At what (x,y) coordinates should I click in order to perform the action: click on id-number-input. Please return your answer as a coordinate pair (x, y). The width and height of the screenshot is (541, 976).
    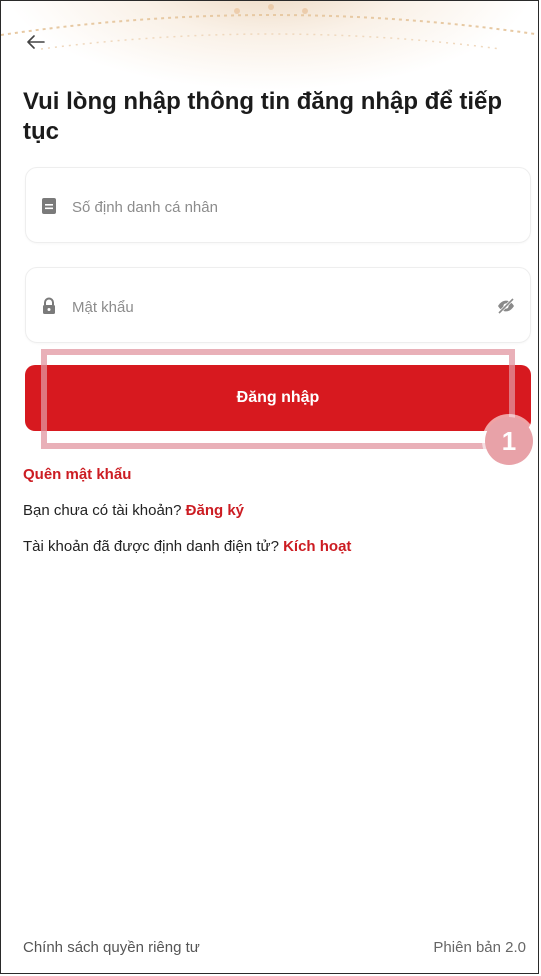
    Looking at the image, I should click on (272, 207).